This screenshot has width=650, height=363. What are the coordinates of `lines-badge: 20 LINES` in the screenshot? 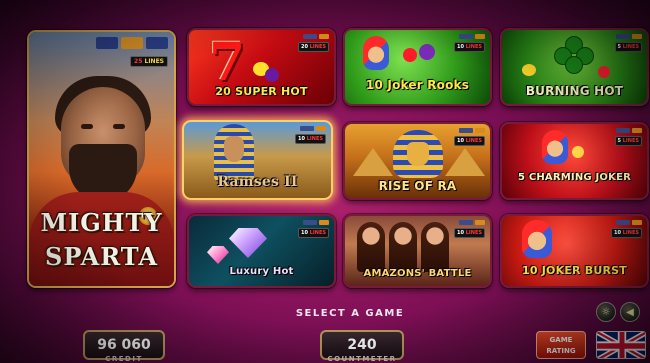 It's located at (313, 47).